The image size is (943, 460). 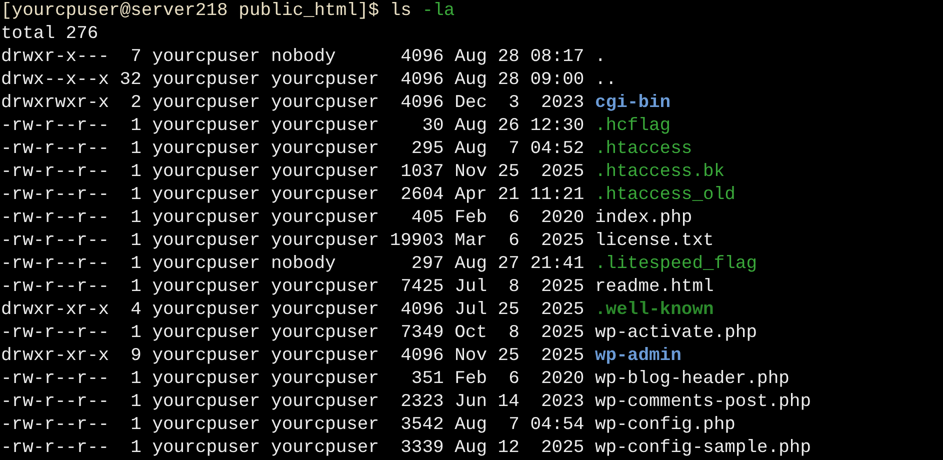 I want to click on date-month: Apr, so click(x=471, y=195).